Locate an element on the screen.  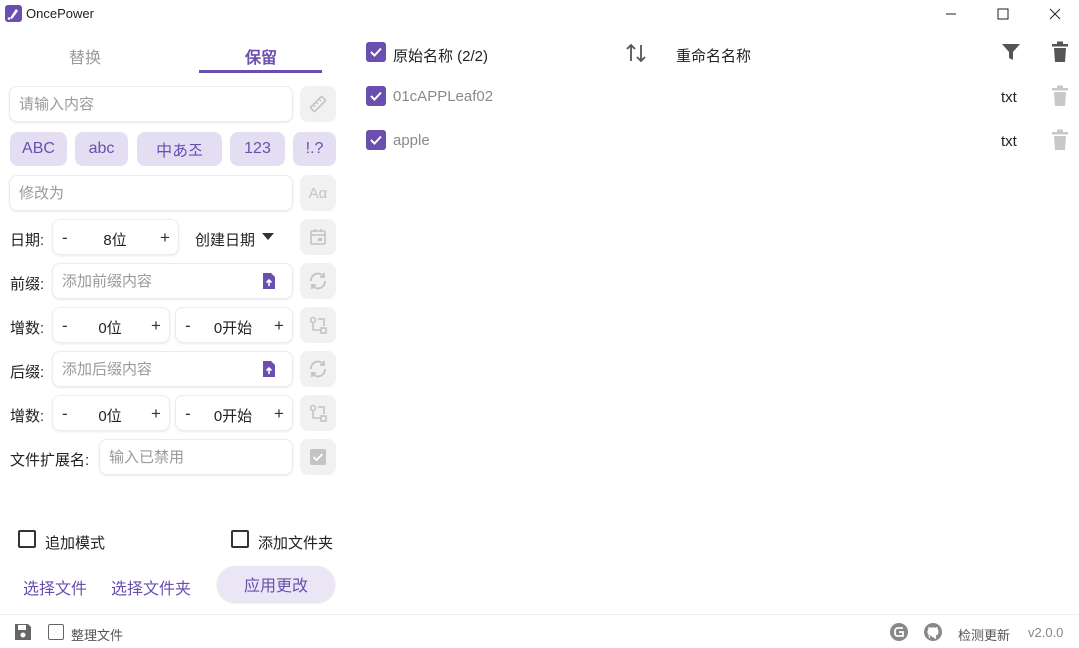
date-calendar-button is located at coordinates (318, 237).